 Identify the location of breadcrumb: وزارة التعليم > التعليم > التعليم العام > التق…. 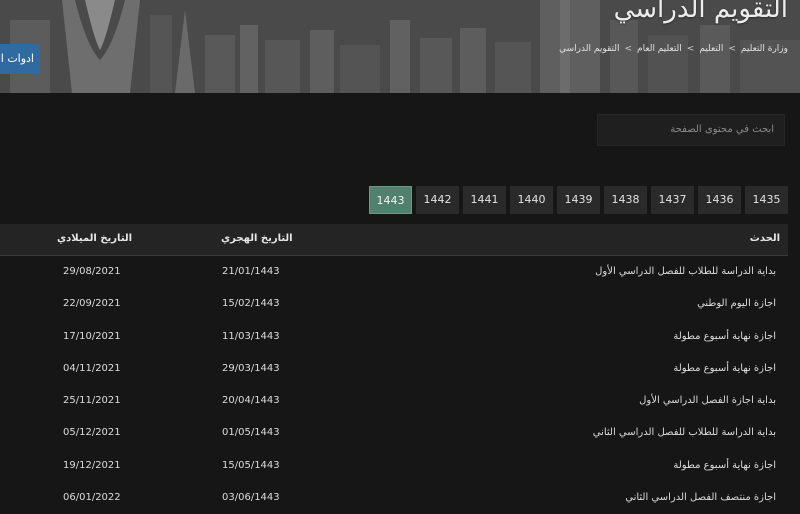
(673, 49).